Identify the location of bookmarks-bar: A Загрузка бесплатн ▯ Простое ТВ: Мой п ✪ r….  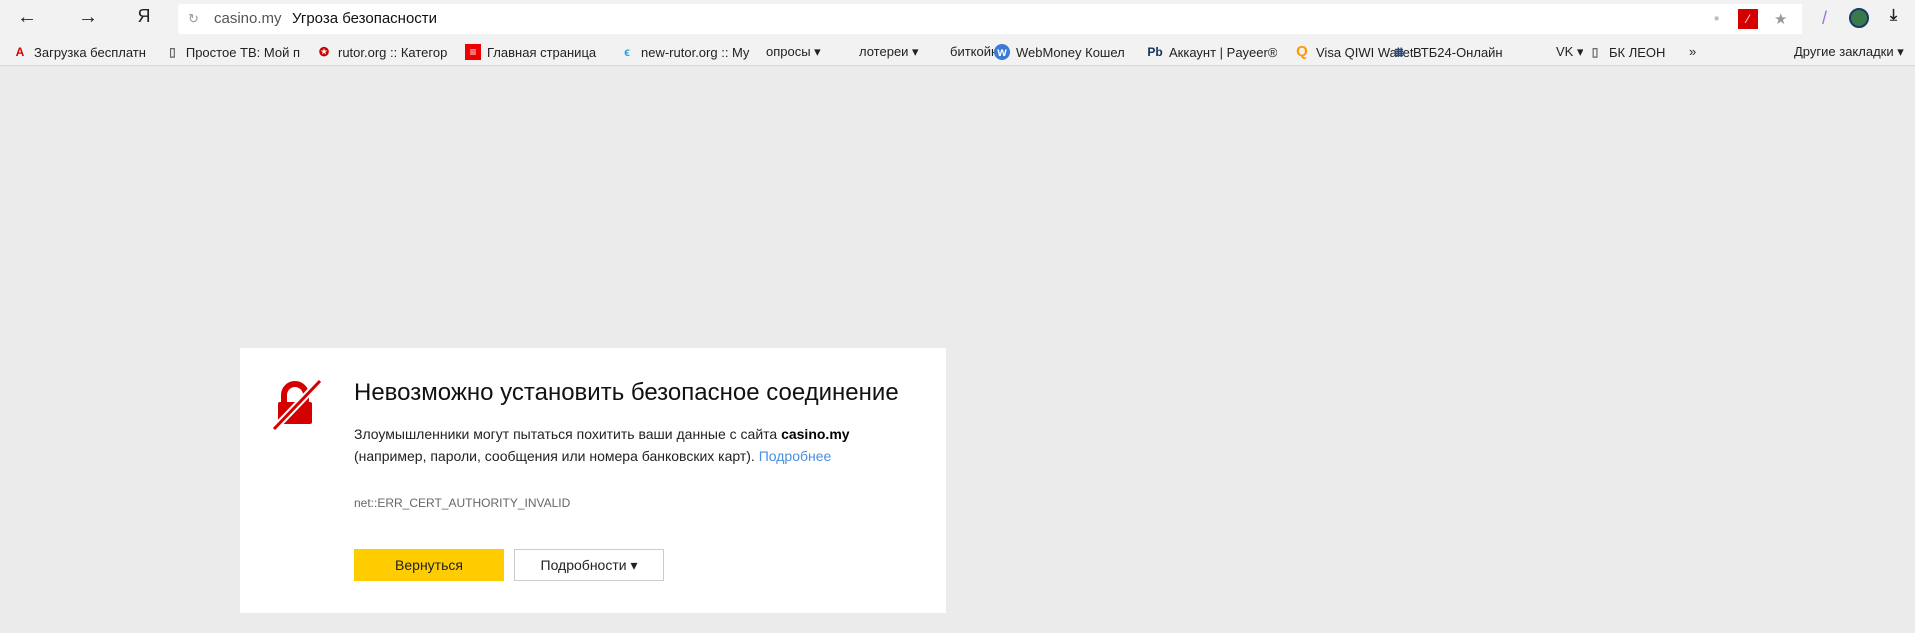
(957, 52).